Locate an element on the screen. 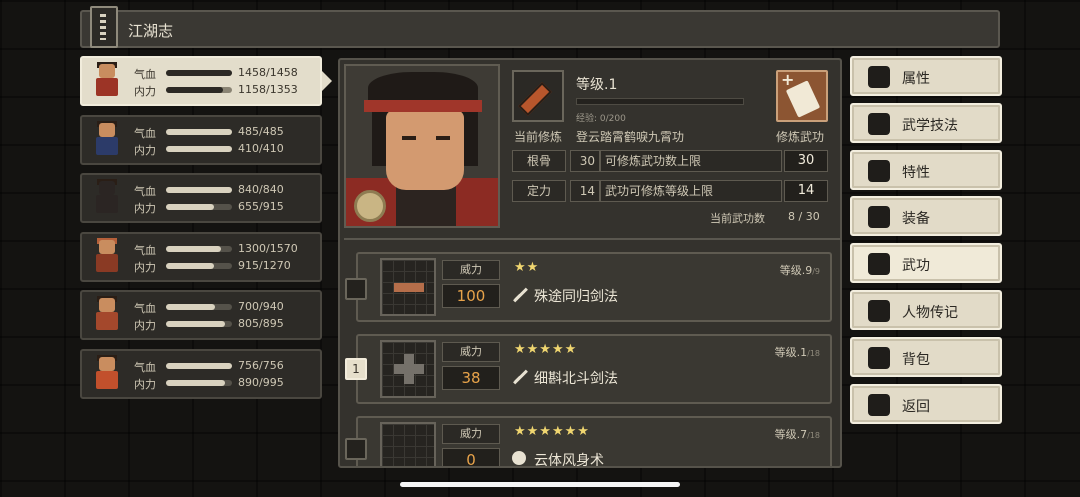 The width and height of the screenshot is (1080, 497). menu-bag: 背包 is located at coordinates (926, 356).